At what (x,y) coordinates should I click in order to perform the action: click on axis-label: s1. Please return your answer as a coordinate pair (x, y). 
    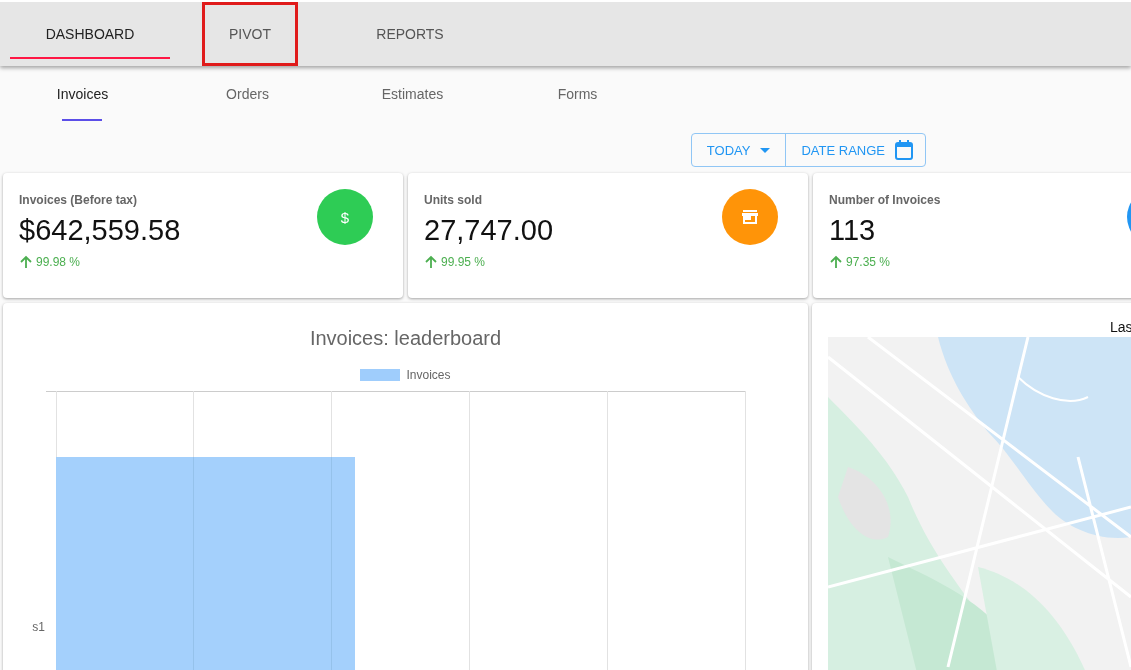
    Looking at the image, I should click on (38, 627).